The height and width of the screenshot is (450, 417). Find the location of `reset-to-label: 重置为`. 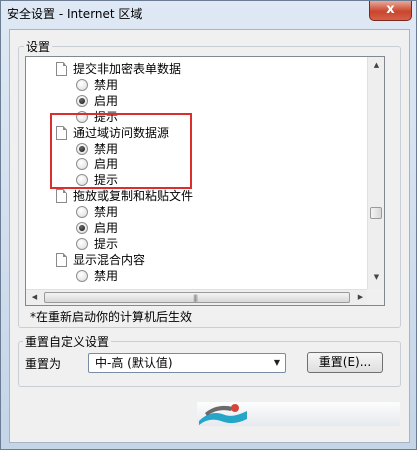

reset-to-label: 重置为 is located at coordinates (43, 364).